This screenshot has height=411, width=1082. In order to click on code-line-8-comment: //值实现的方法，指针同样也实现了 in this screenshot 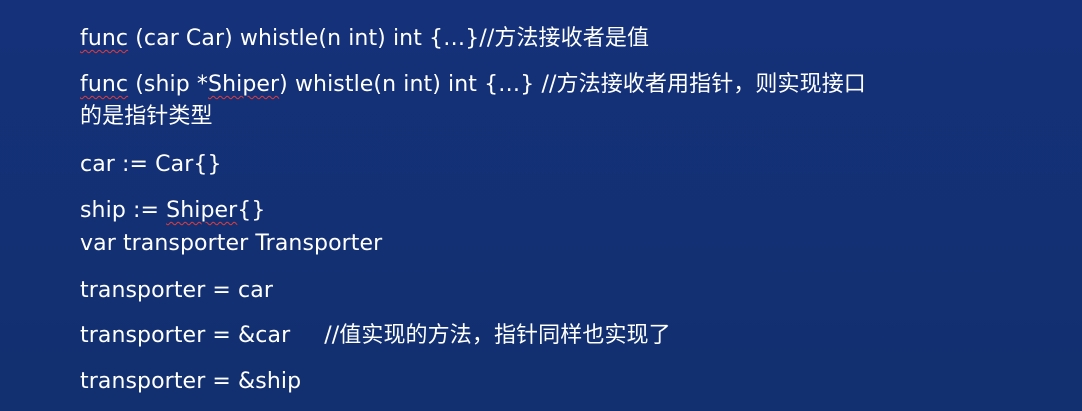, I will do `click(497, 335)`.